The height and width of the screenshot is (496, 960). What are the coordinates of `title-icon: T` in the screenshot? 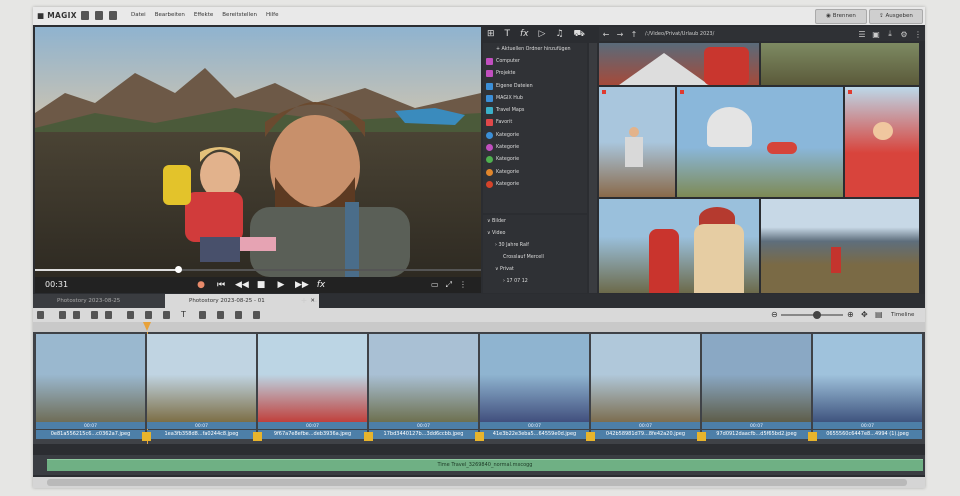 It's located at (508, 34).